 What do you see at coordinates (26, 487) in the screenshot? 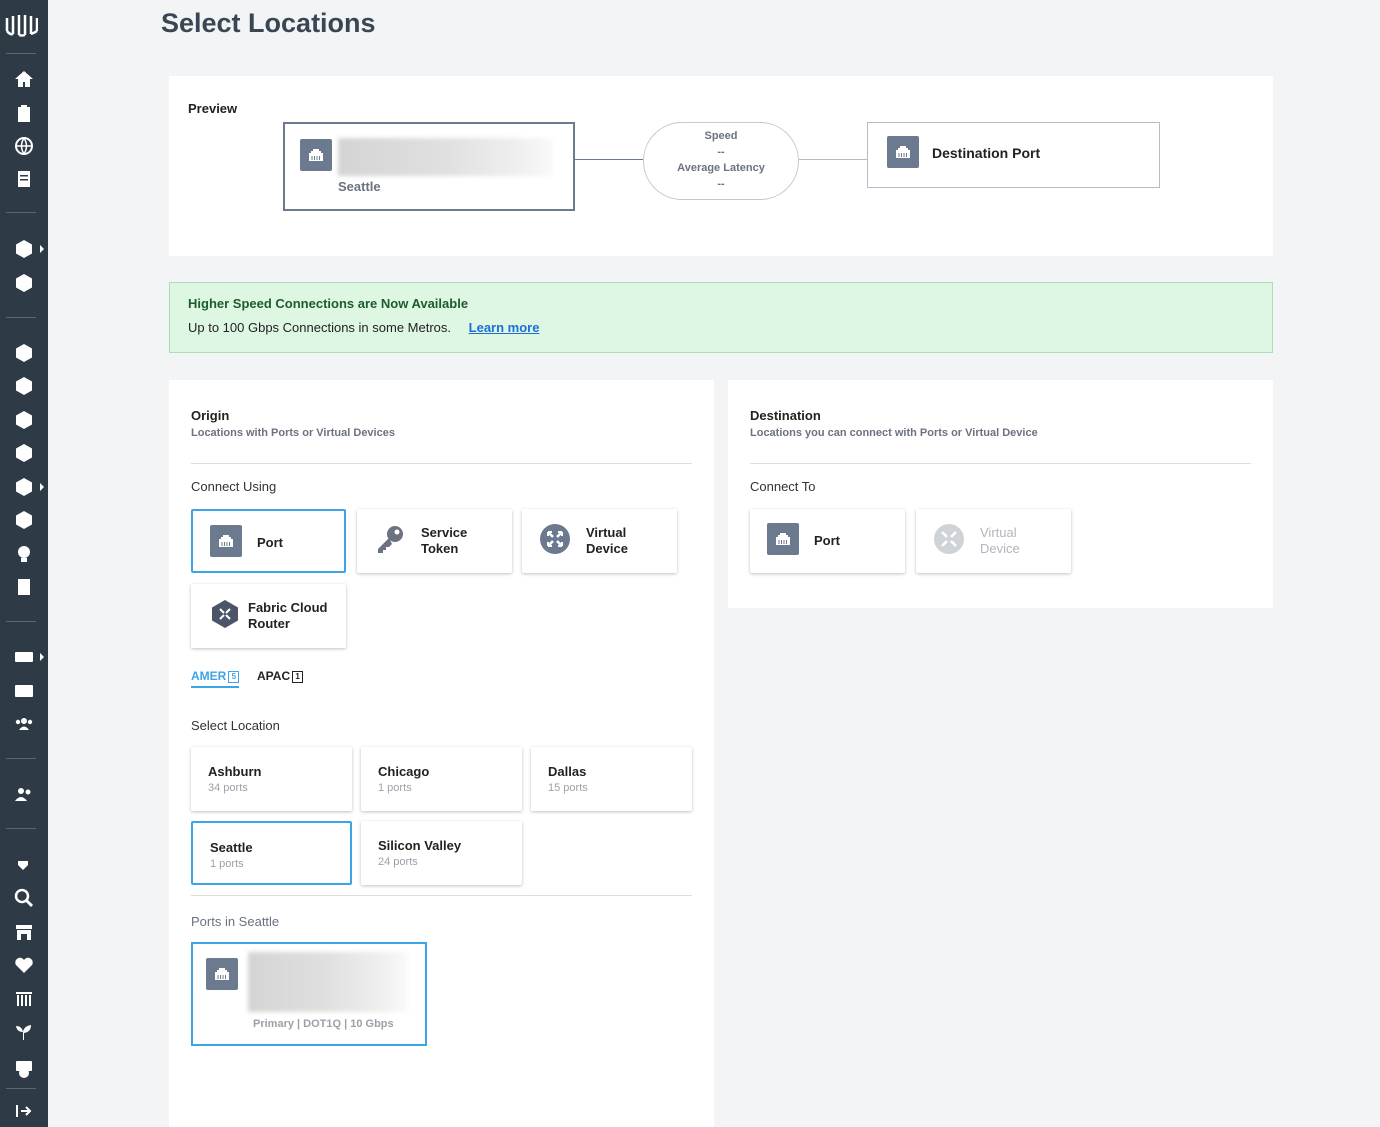
I see `server-icon` at bounding box center [26, 487].